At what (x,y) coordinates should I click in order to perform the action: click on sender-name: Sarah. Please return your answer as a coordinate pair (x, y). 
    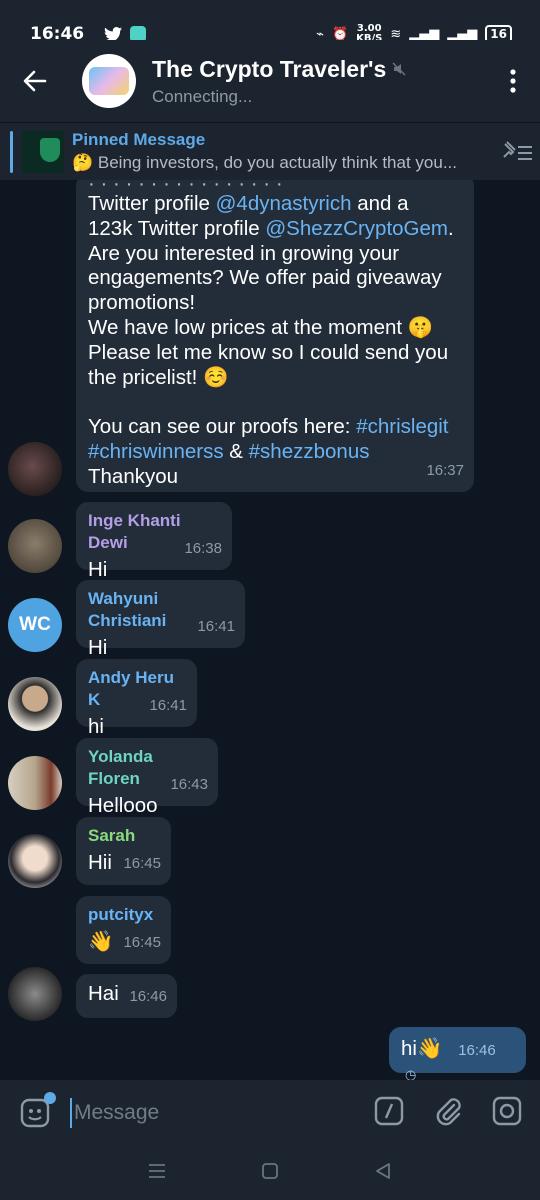
    Looking at the image, I should click on (123, 836).